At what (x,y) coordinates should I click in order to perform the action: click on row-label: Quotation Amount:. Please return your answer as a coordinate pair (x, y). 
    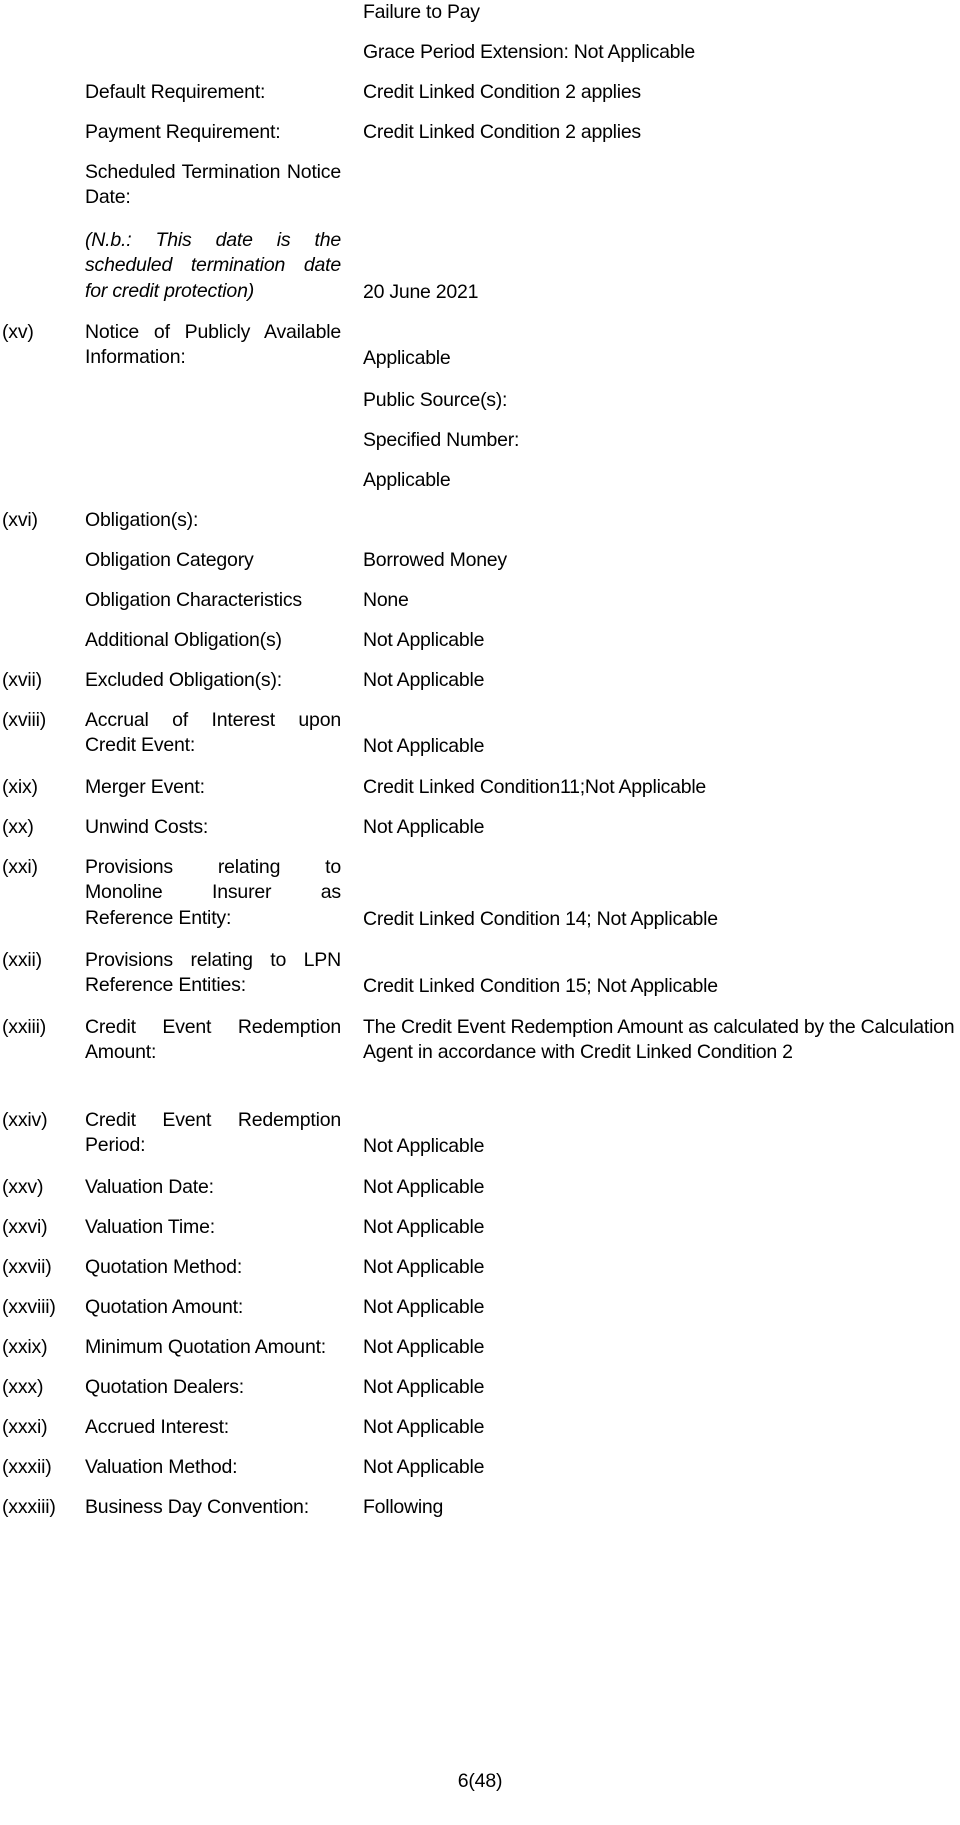
    Looking at the image, I should click on (164, 1307).